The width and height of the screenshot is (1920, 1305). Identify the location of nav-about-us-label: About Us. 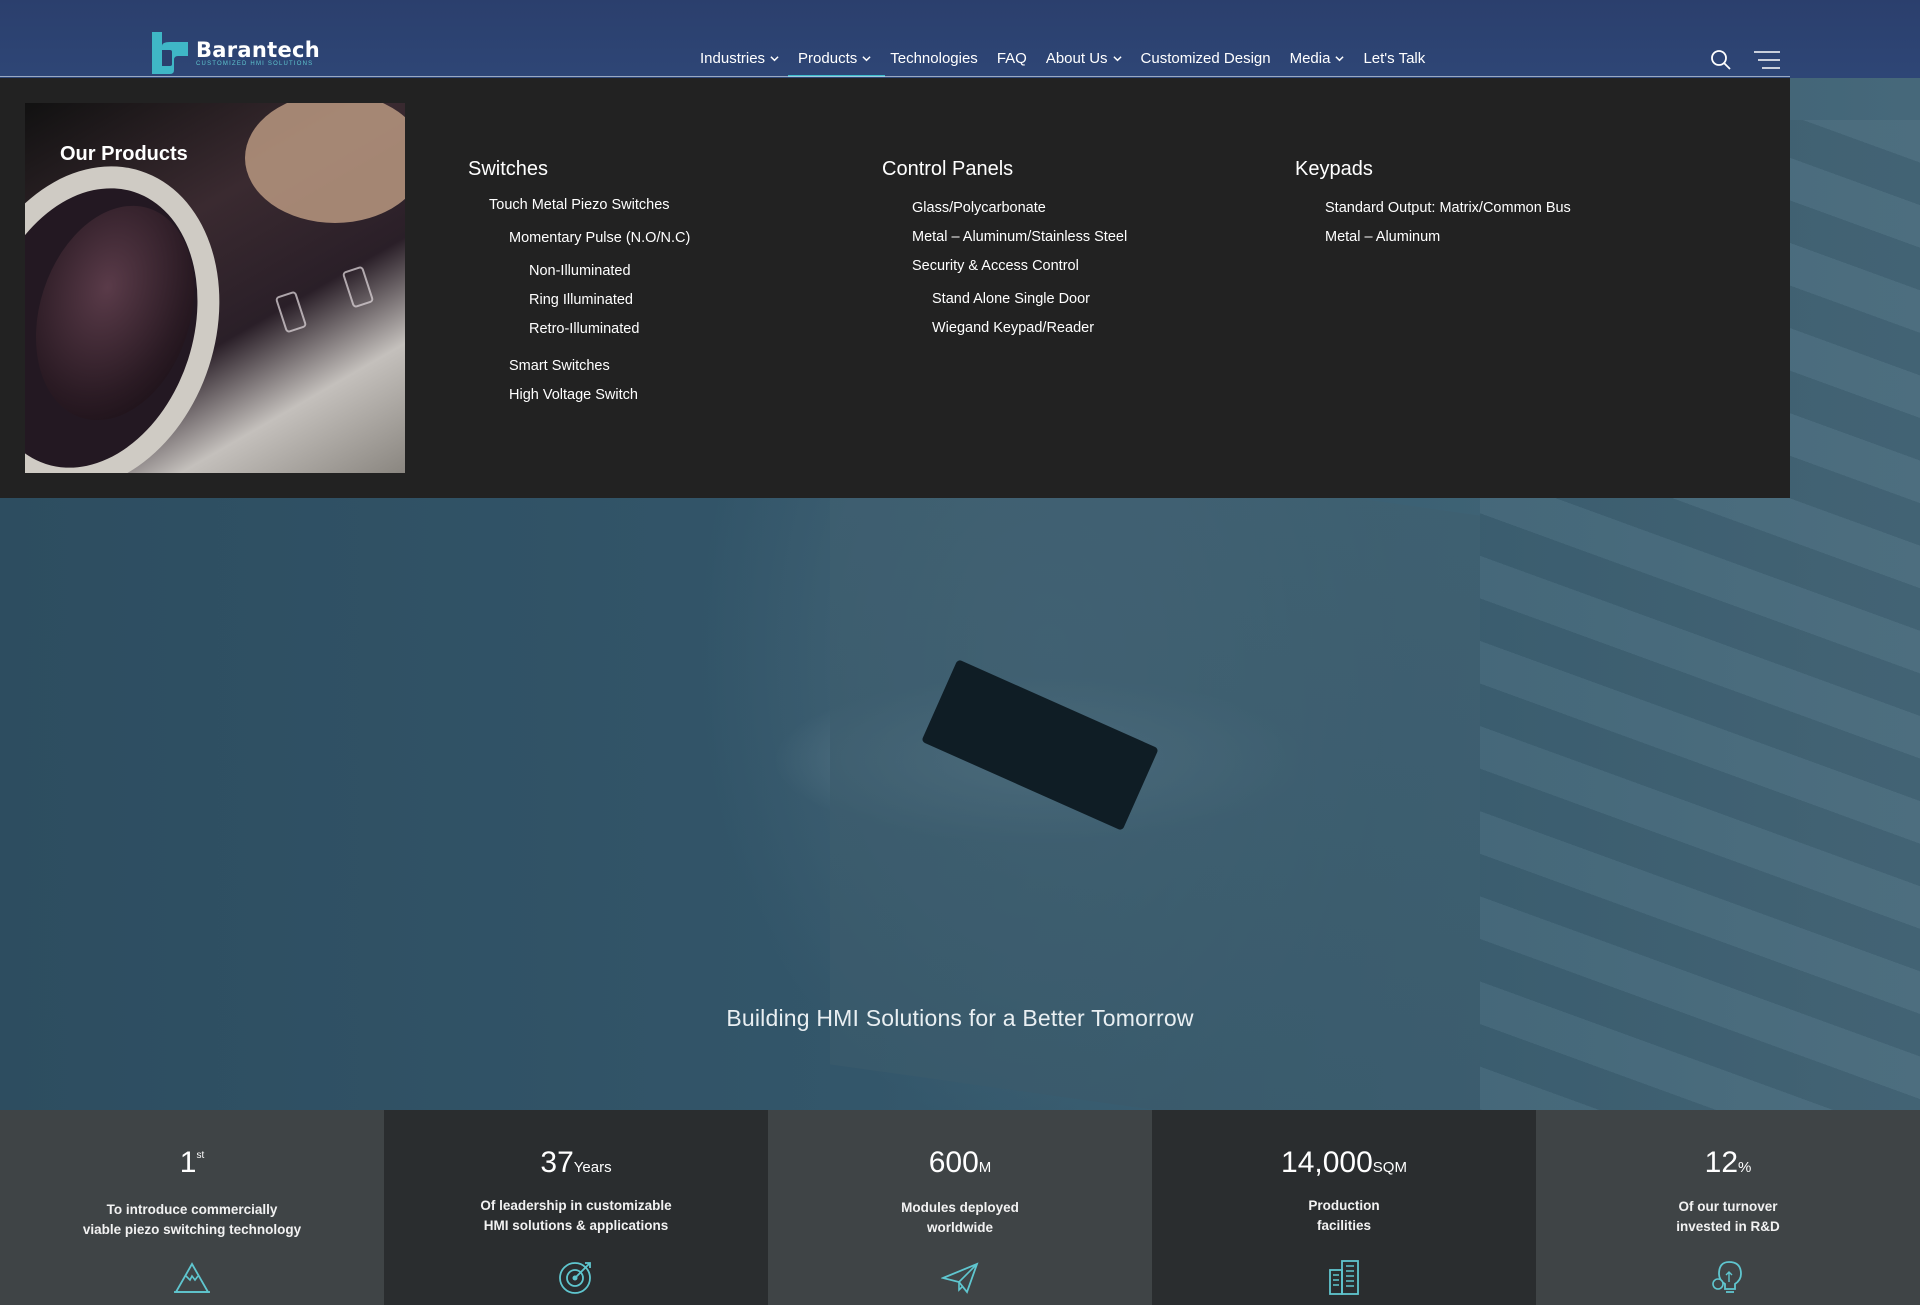
(1076, 58).